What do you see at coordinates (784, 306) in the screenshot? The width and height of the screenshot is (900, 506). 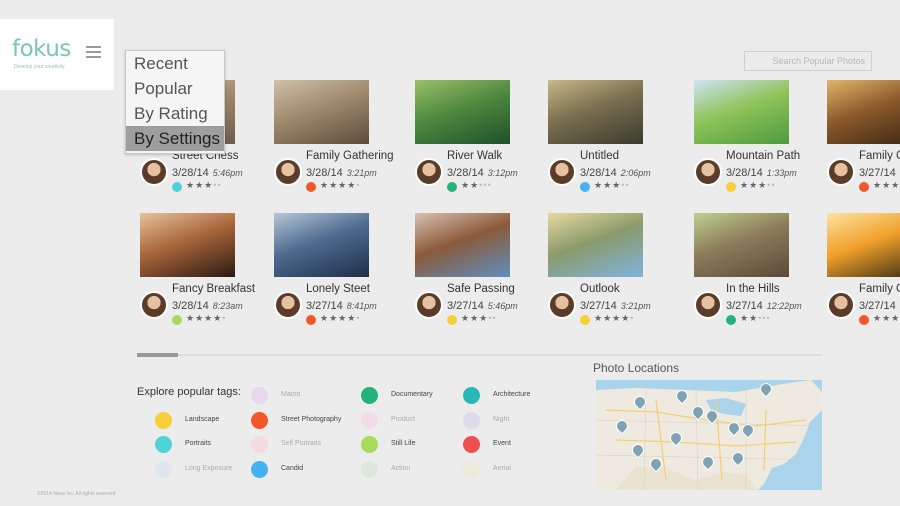 I see `photo-time: 12:22pm` at bounding box center [784, 306].